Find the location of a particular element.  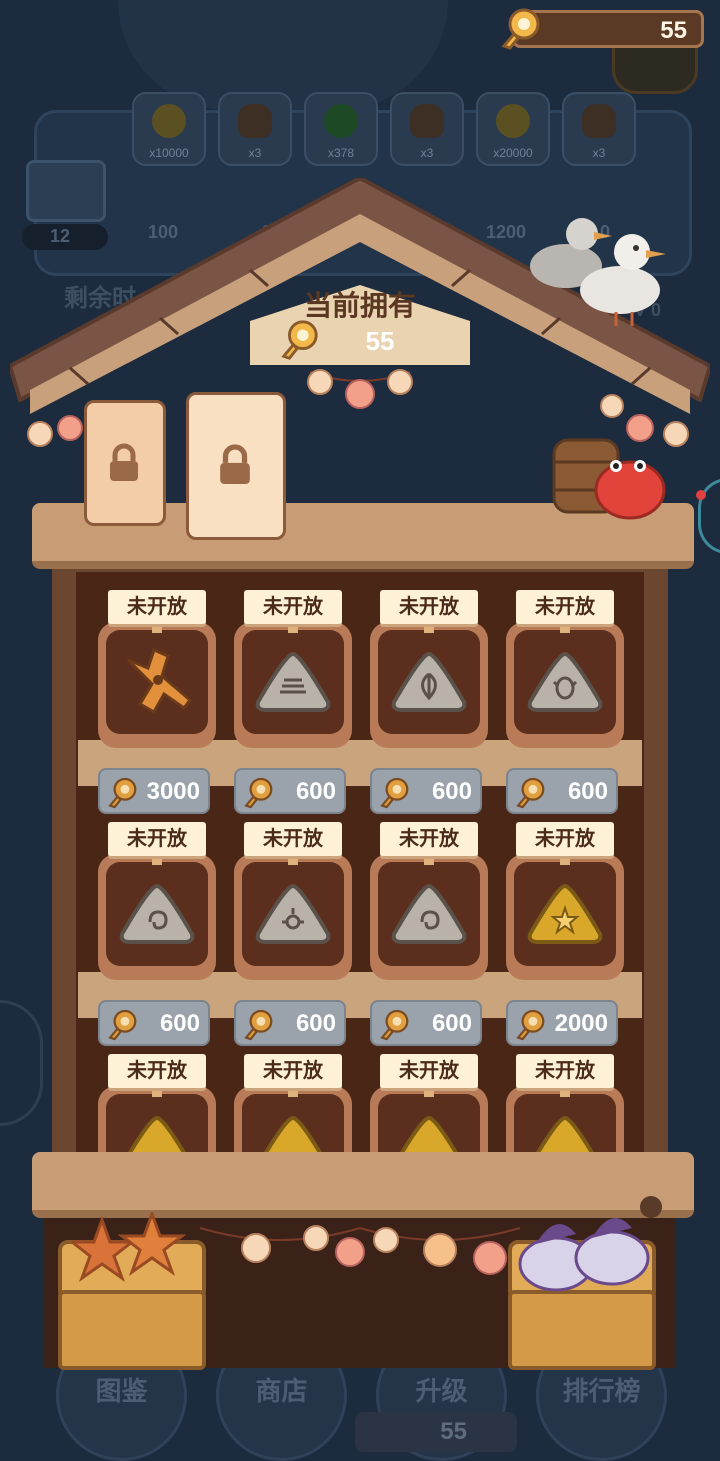

bottom-counter: 55 is located at coordinates (436, 1432).